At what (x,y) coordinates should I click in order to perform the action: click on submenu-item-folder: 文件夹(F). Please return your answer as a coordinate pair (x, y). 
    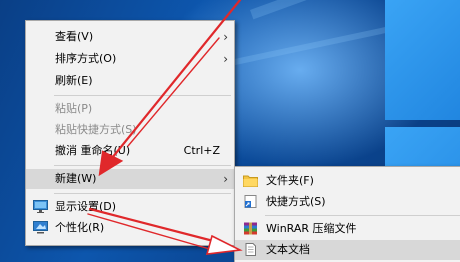
    Looking at the image, I should click on (347, 181).